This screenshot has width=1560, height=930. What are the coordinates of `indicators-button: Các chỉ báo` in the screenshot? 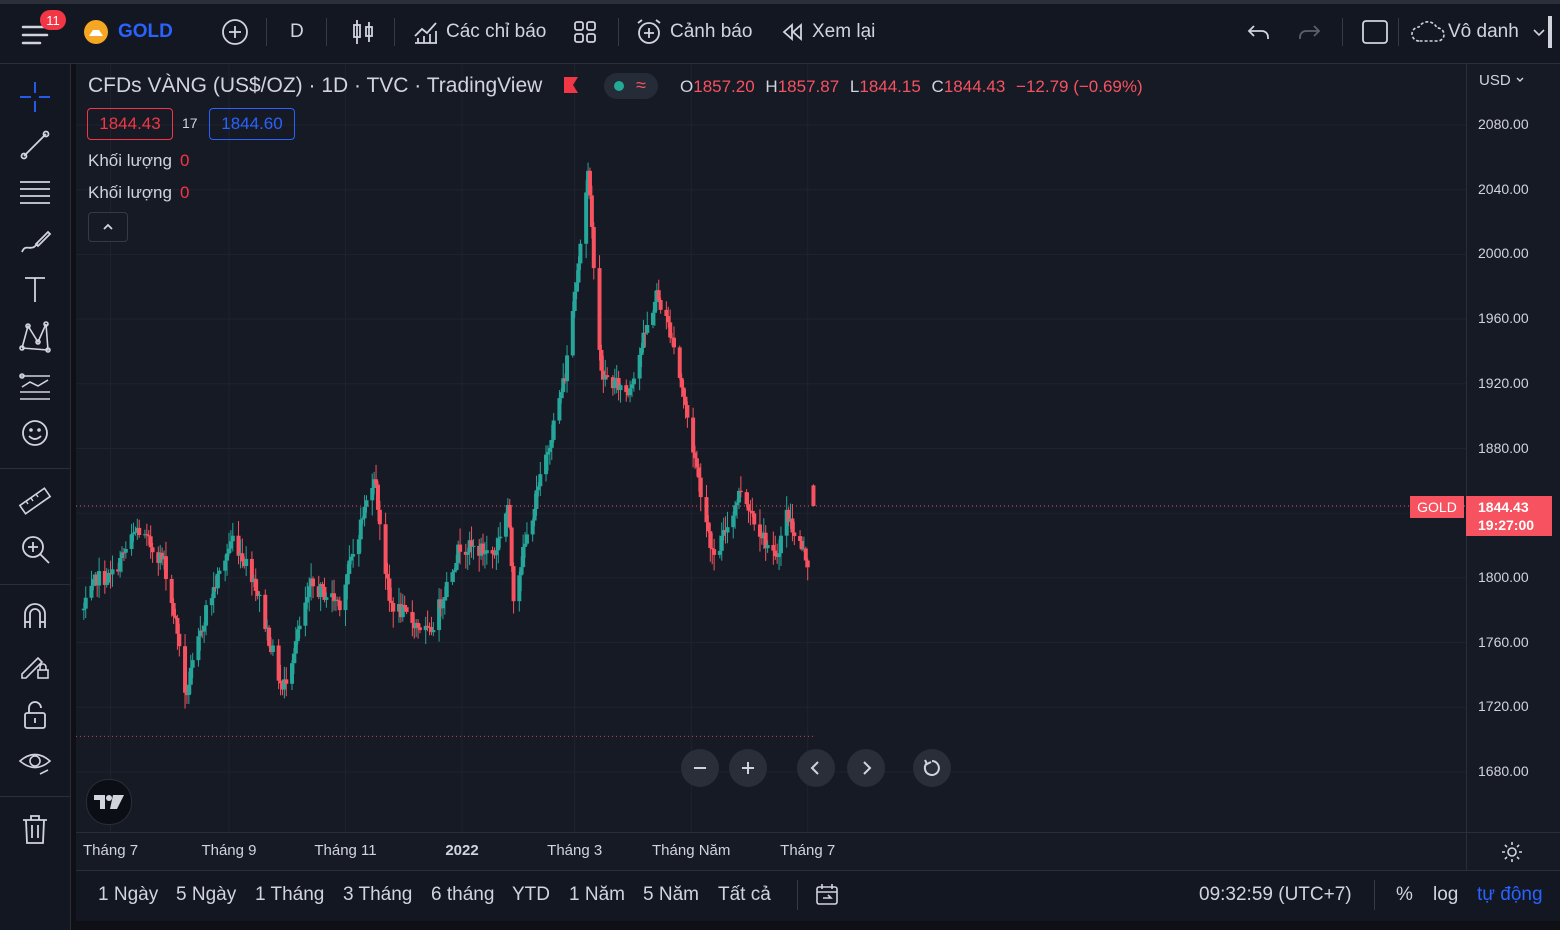 It's located at (479, 32).